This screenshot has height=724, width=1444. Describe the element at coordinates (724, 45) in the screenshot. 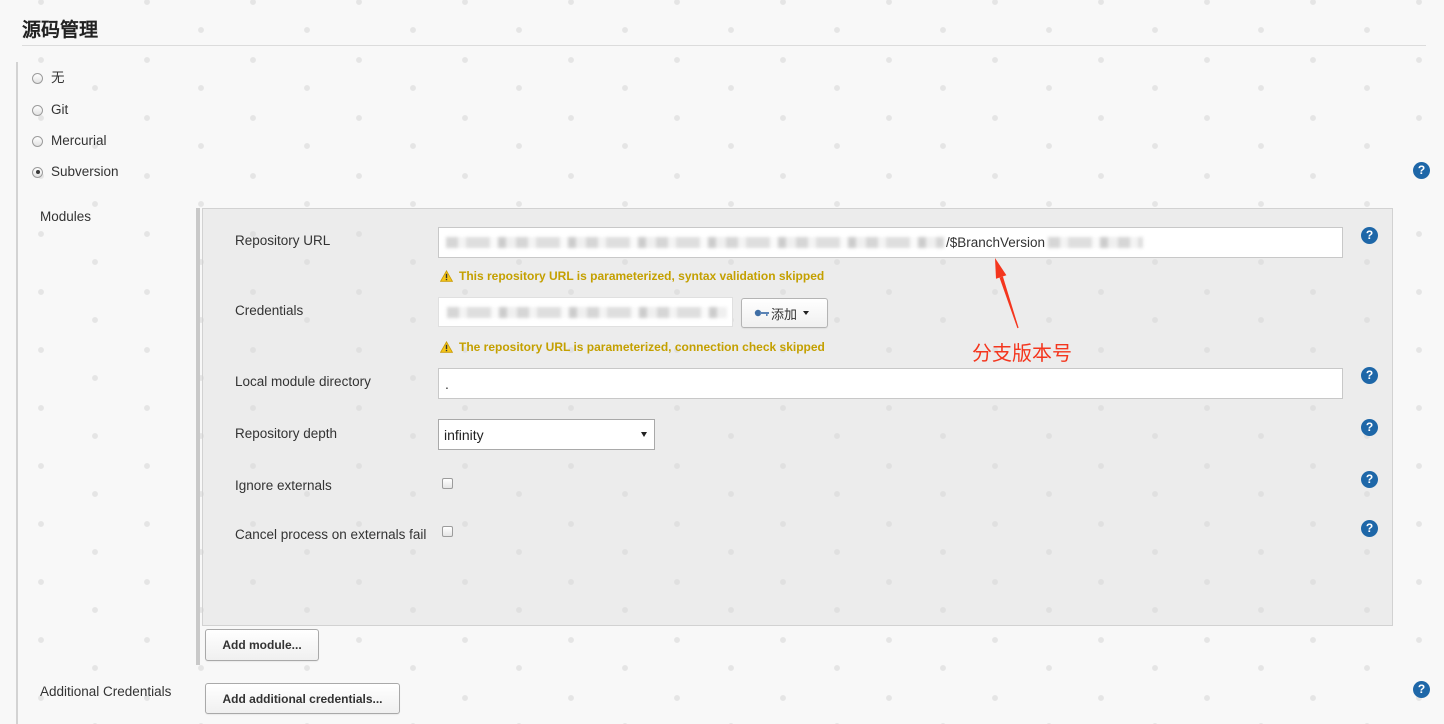

I see `section-divider` at that location.